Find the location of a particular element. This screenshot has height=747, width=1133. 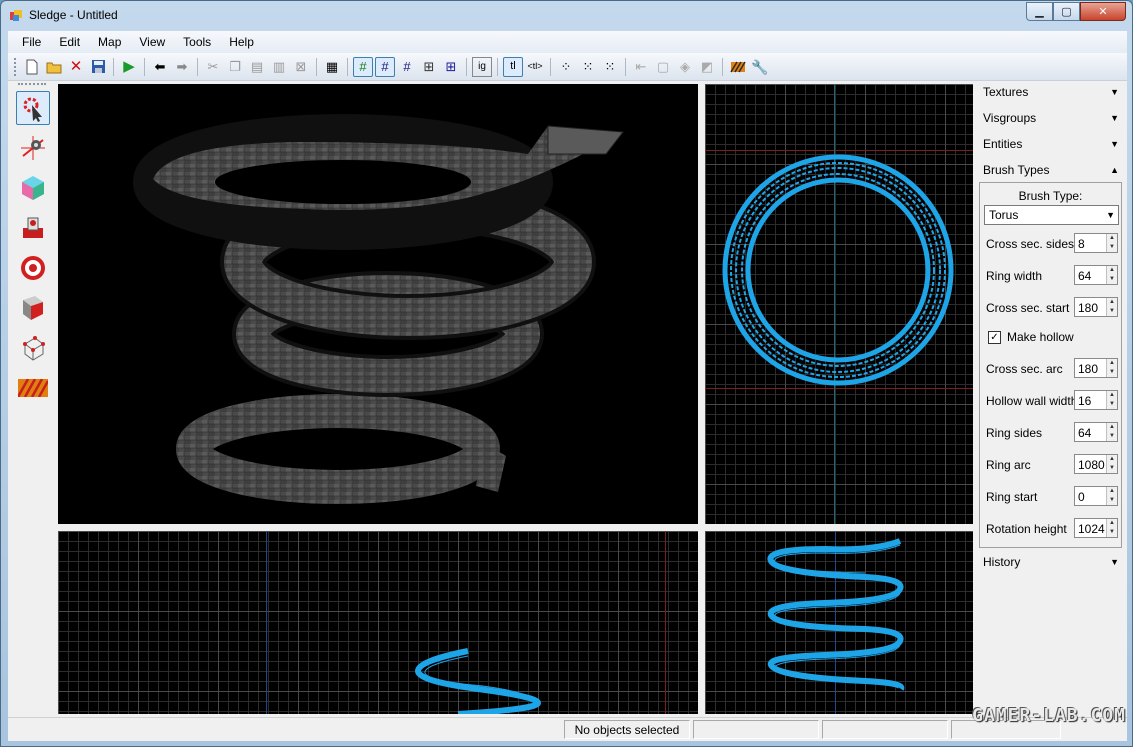

cross-sec-start-spinner: 180 ▲ ▼ is located at coordinates (1096, 307).